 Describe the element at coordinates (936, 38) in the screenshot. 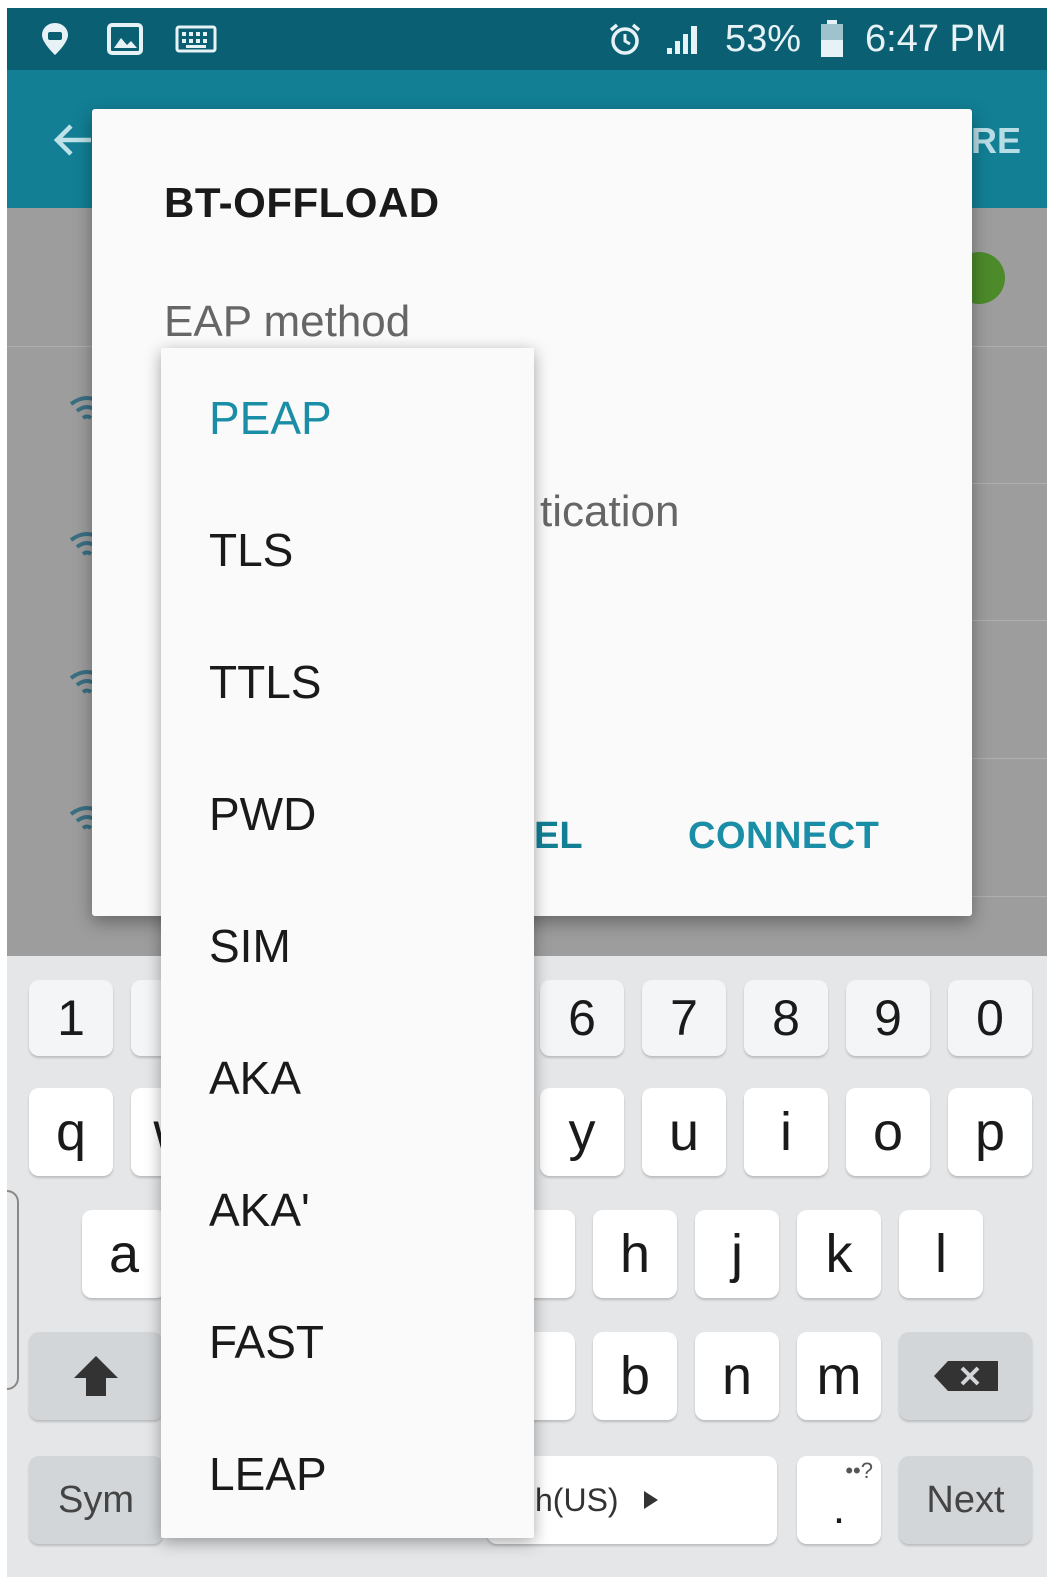

I see `clock: 6:47 PM` at that location.